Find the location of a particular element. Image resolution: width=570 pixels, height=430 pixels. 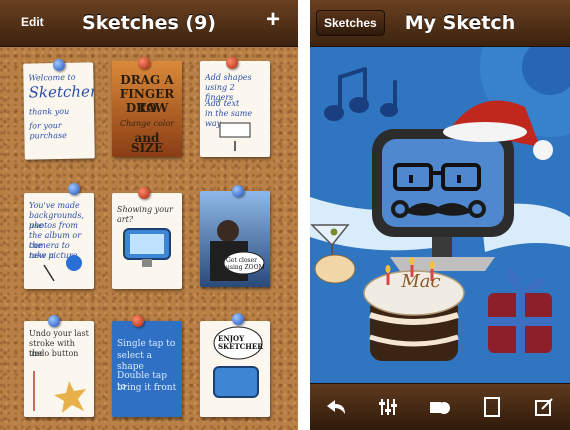

computer-doodle is located at coordinates (147, 247).